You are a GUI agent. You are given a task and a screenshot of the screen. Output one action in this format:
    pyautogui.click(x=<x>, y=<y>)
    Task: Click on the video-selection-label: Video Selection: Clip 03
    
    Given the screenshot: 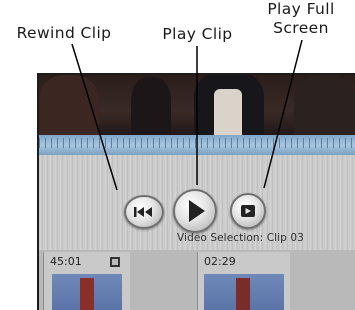 What is the action you would take?
    pyautogui.click(x=240, y=238)
    